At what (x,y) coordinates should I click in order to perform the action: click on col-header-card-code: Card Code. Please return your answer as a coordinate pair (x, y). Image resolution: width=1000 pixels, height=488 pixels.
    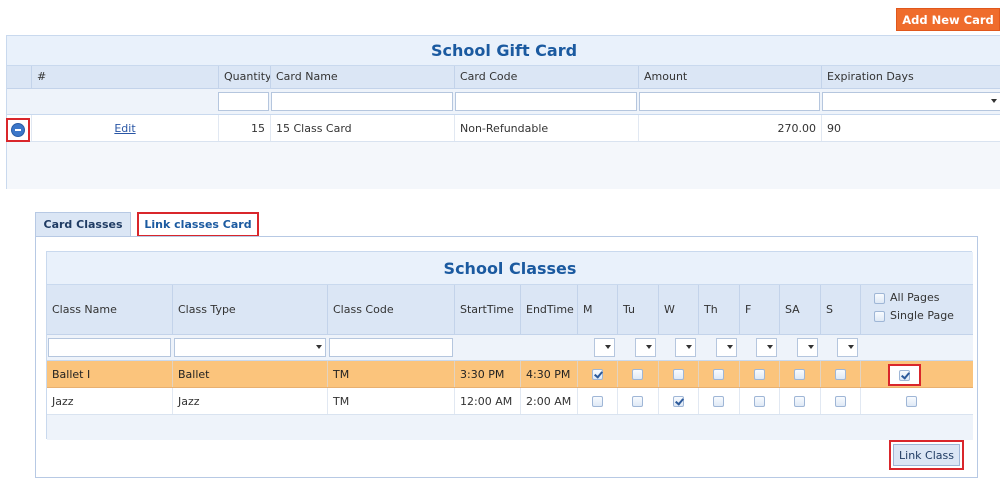
    Looking at the image, I should click on (546, 77).